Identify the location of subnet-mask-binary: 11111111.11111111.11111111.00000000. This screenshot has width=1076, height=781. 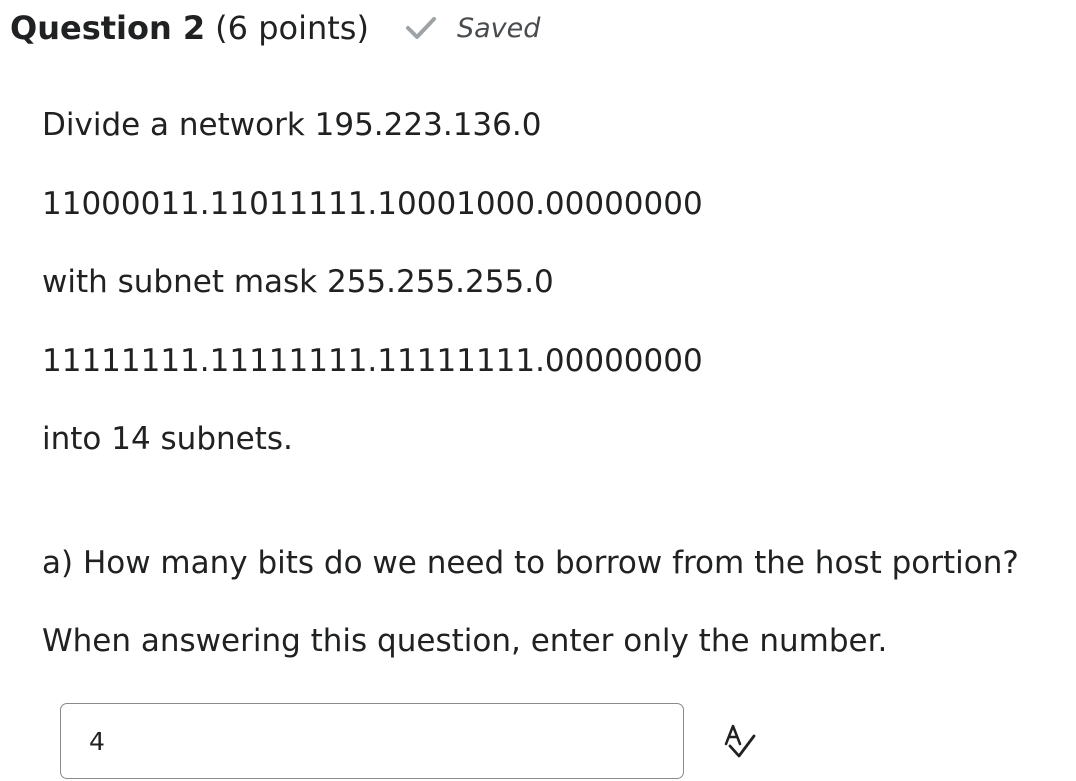
(372, 361).